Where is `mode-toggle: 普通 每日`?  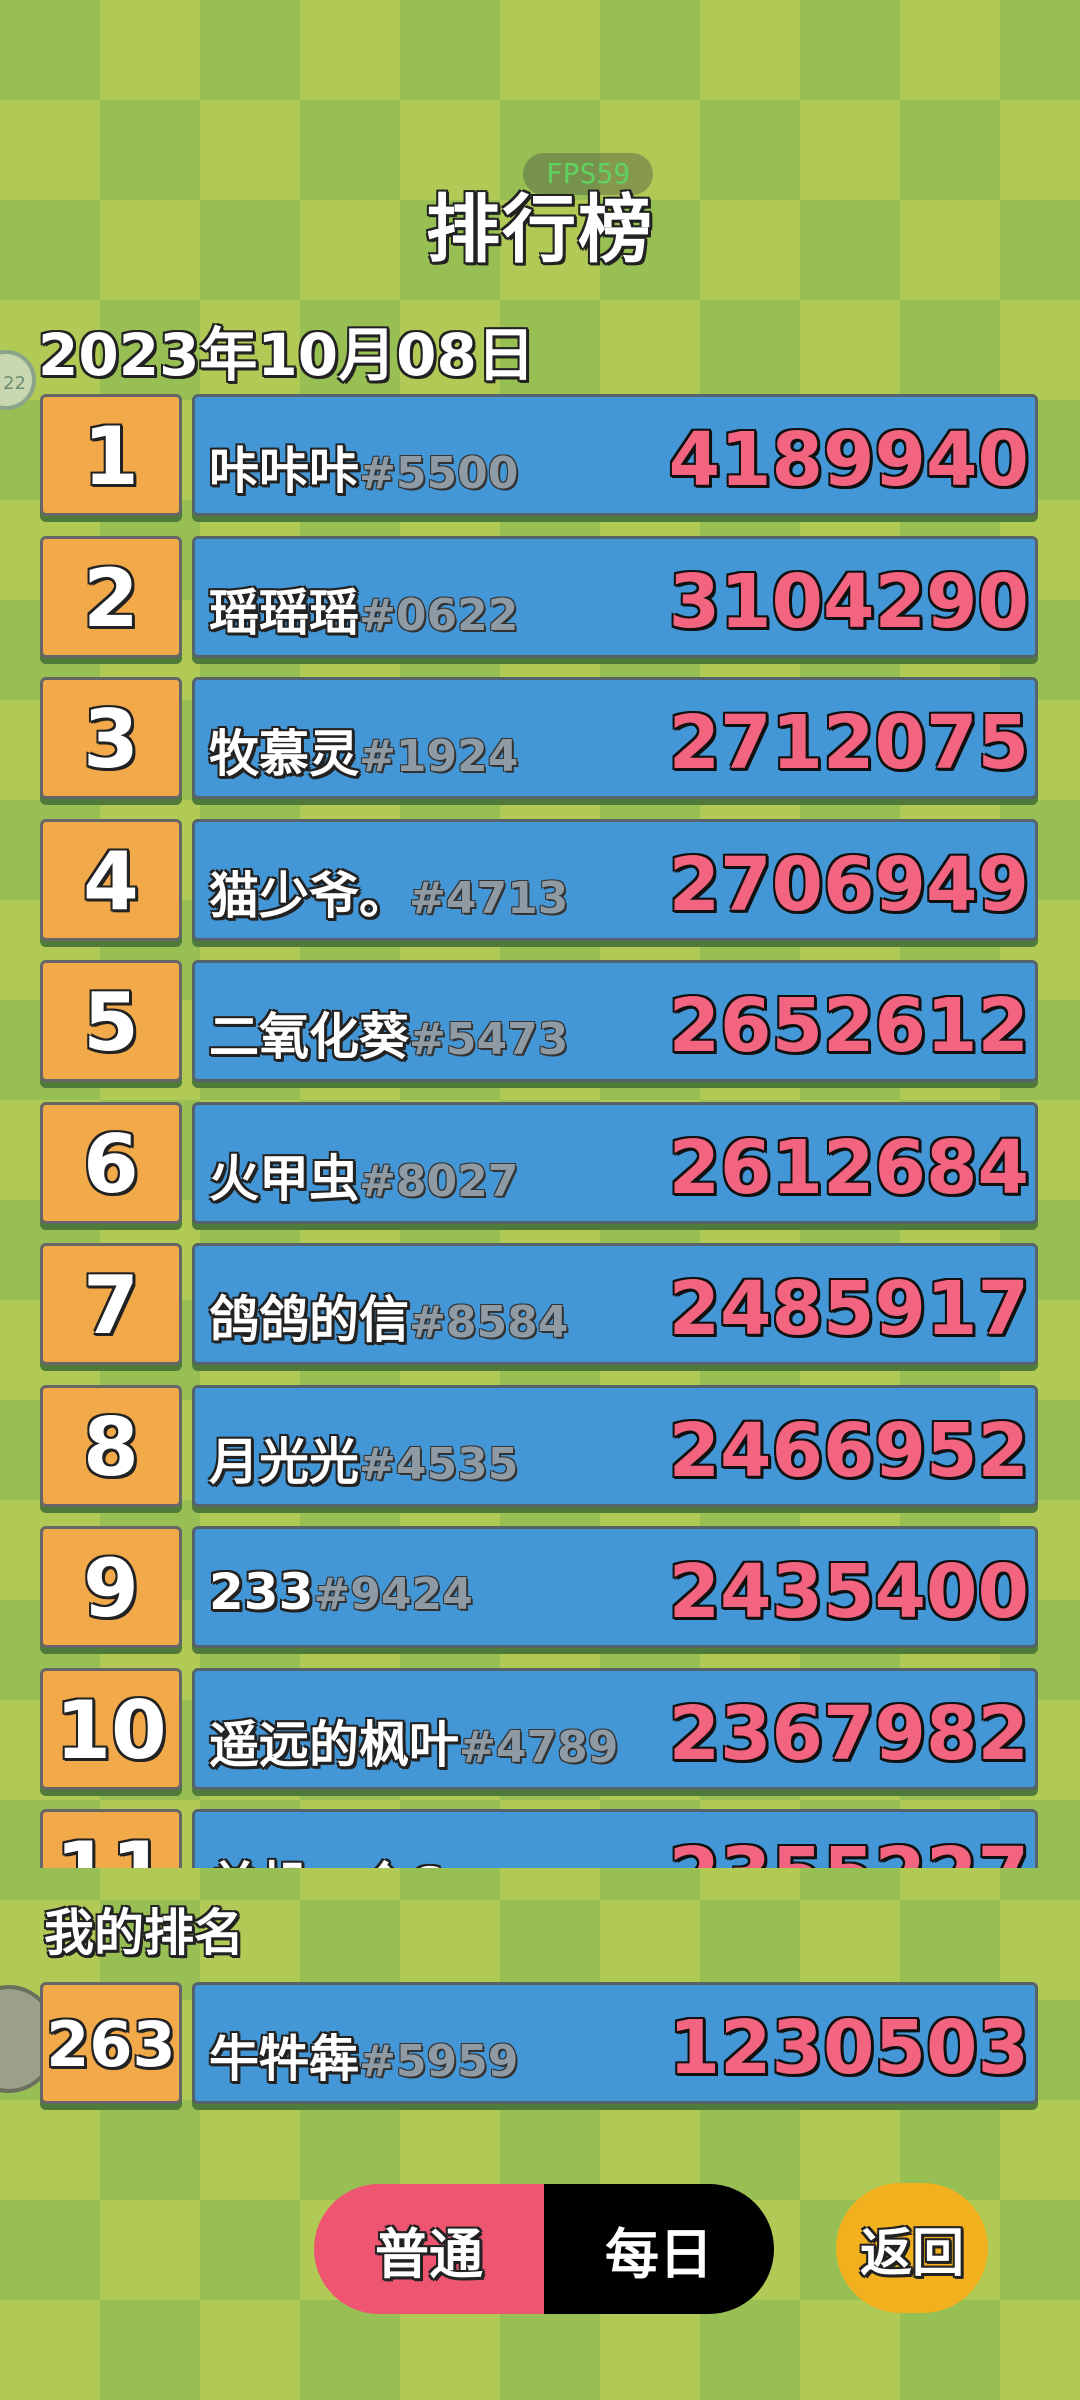 mode-toggle: 普通 每日 is located at coordinates (544, 2249).